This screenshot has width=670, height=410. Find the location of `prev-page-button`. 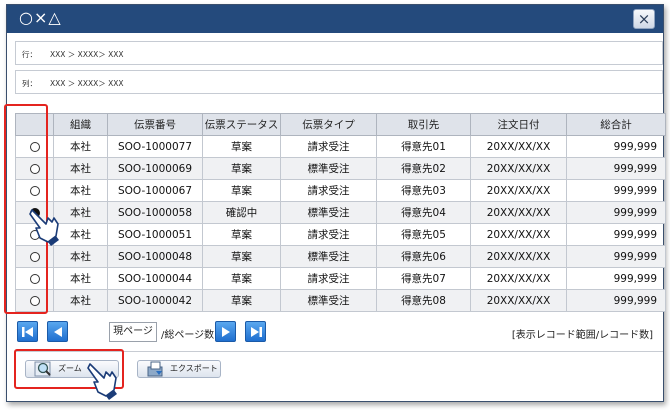

prev-page-button is located at coordinates (57, 331).